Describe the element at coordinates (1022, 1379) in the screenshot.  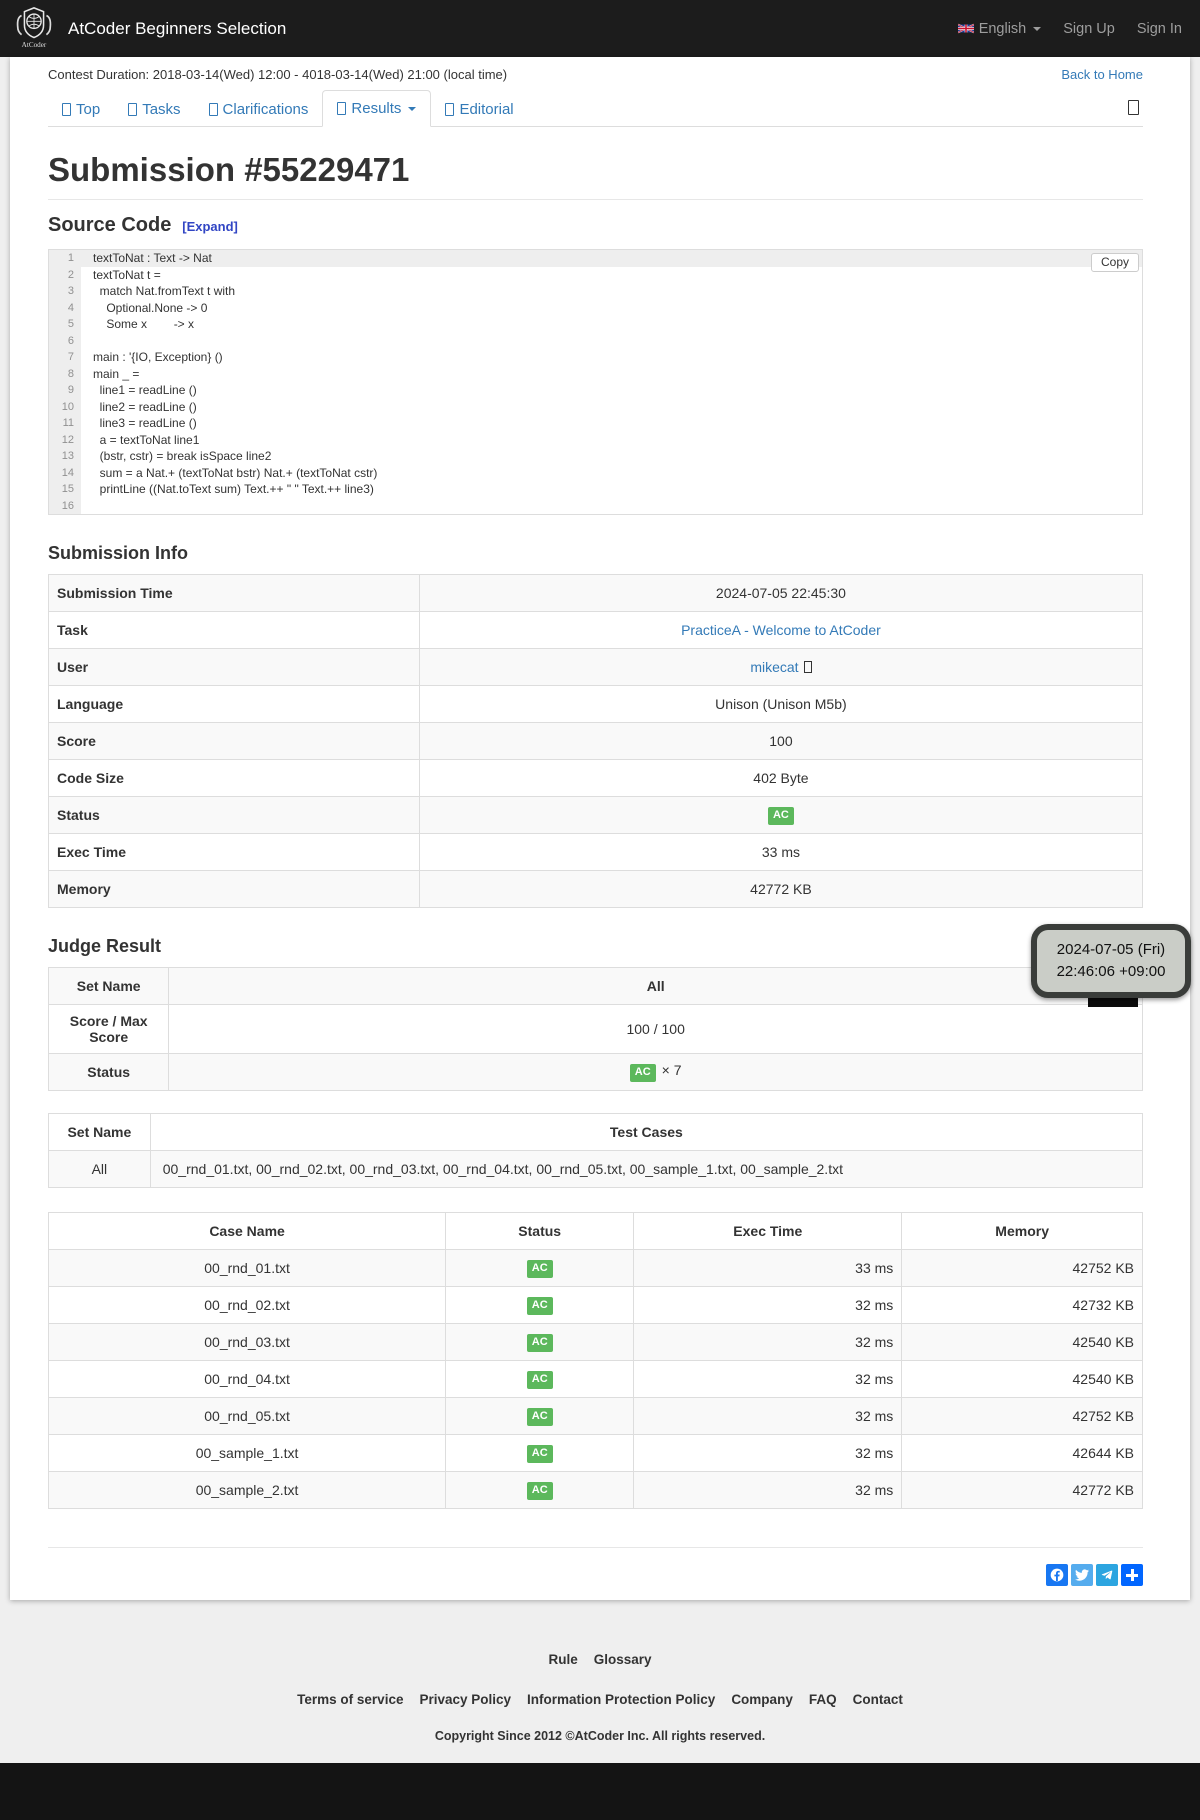
I see `case-memory: 42540 KB` at that location.